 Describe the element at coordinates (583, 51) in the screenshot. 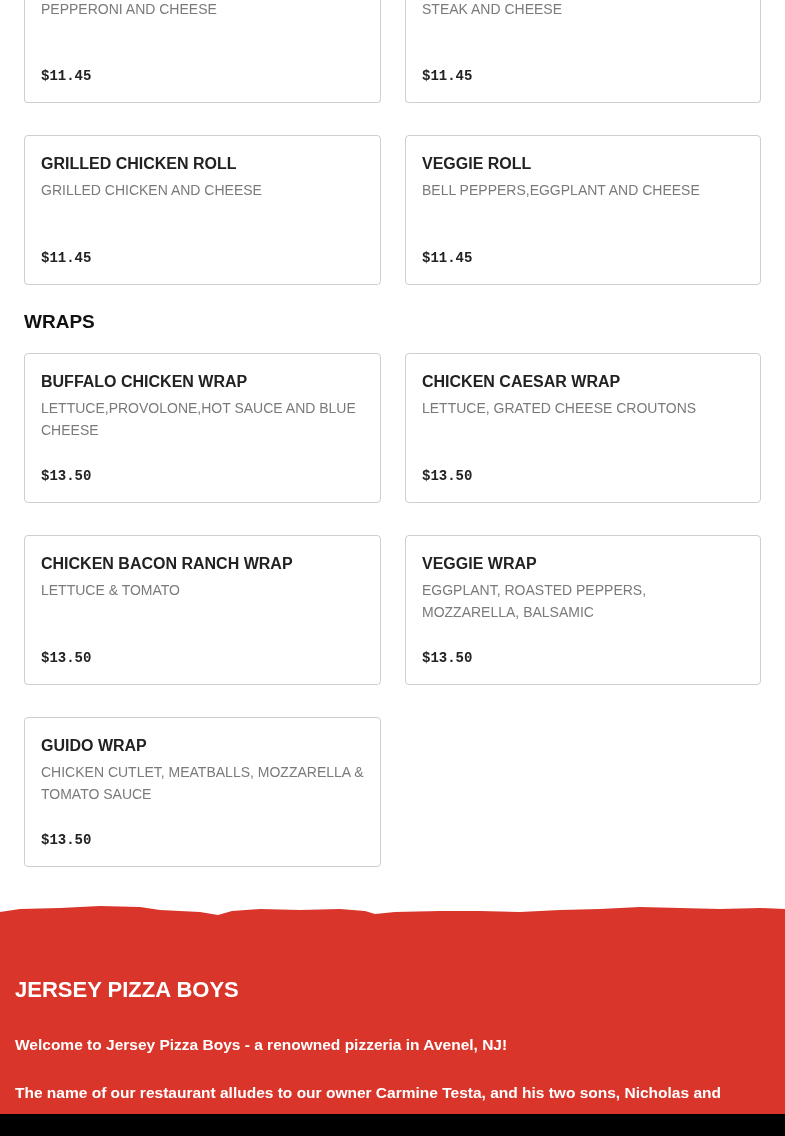

I see `menu-item-card: STEAK AND CHEESE $11.45` at that location.